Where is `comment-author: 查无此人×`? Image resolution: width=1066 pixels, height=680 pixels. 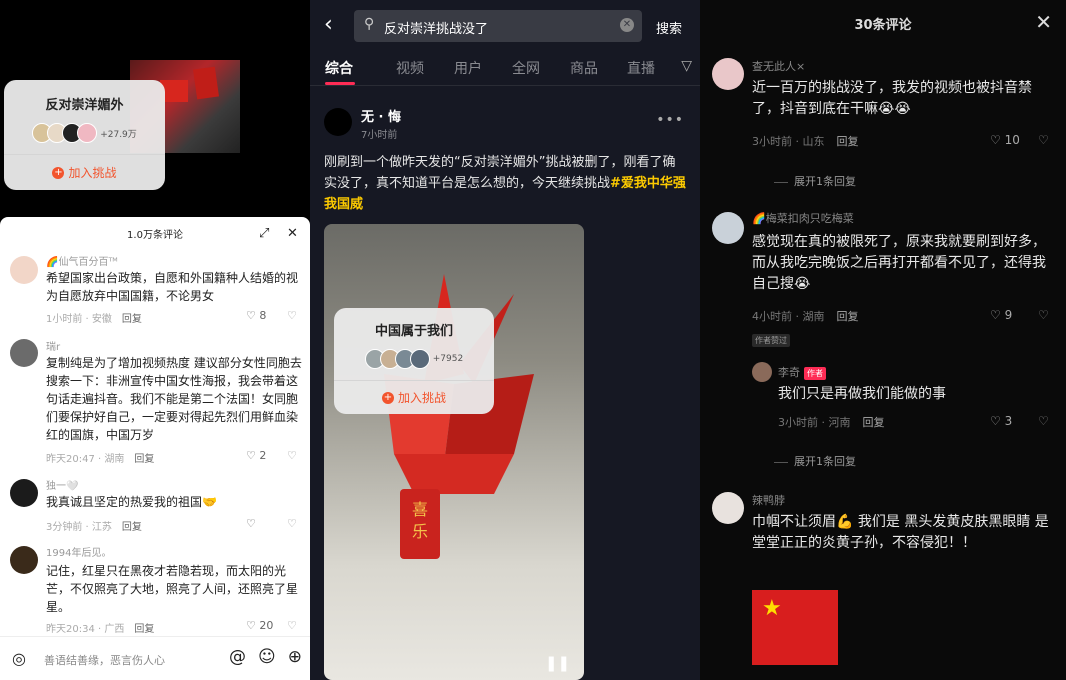 comment-author: 查无此人× is located at coordinates (778, 66).